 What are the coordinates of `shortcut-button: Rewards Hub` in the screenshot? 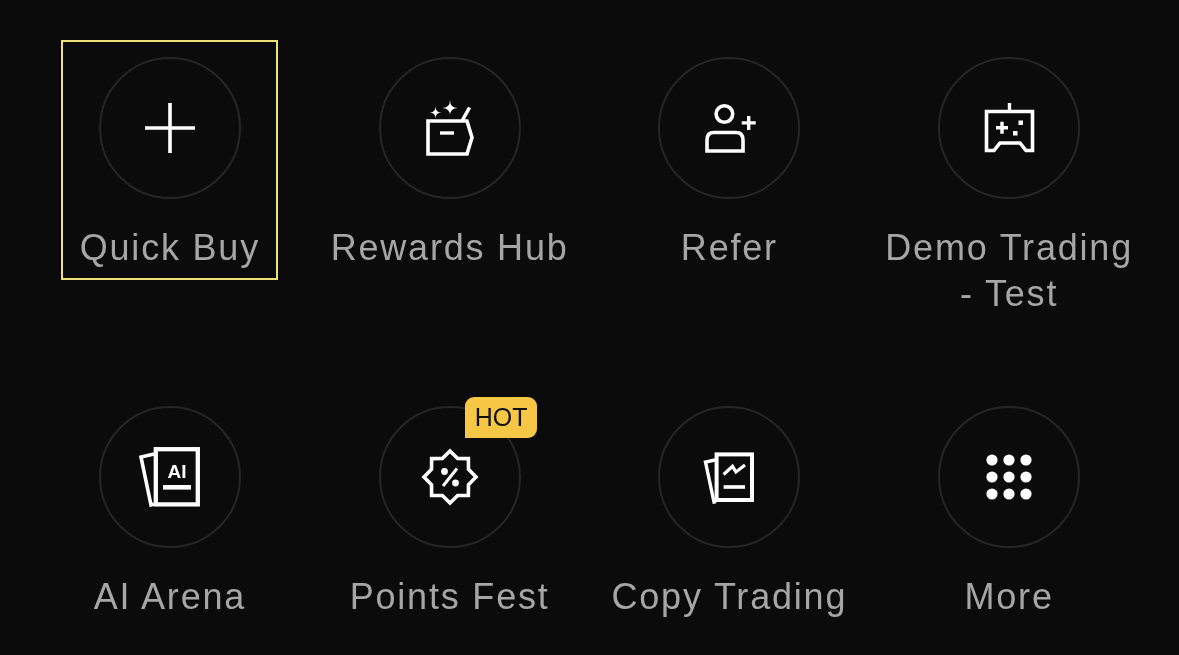 It's located at (449, 160).